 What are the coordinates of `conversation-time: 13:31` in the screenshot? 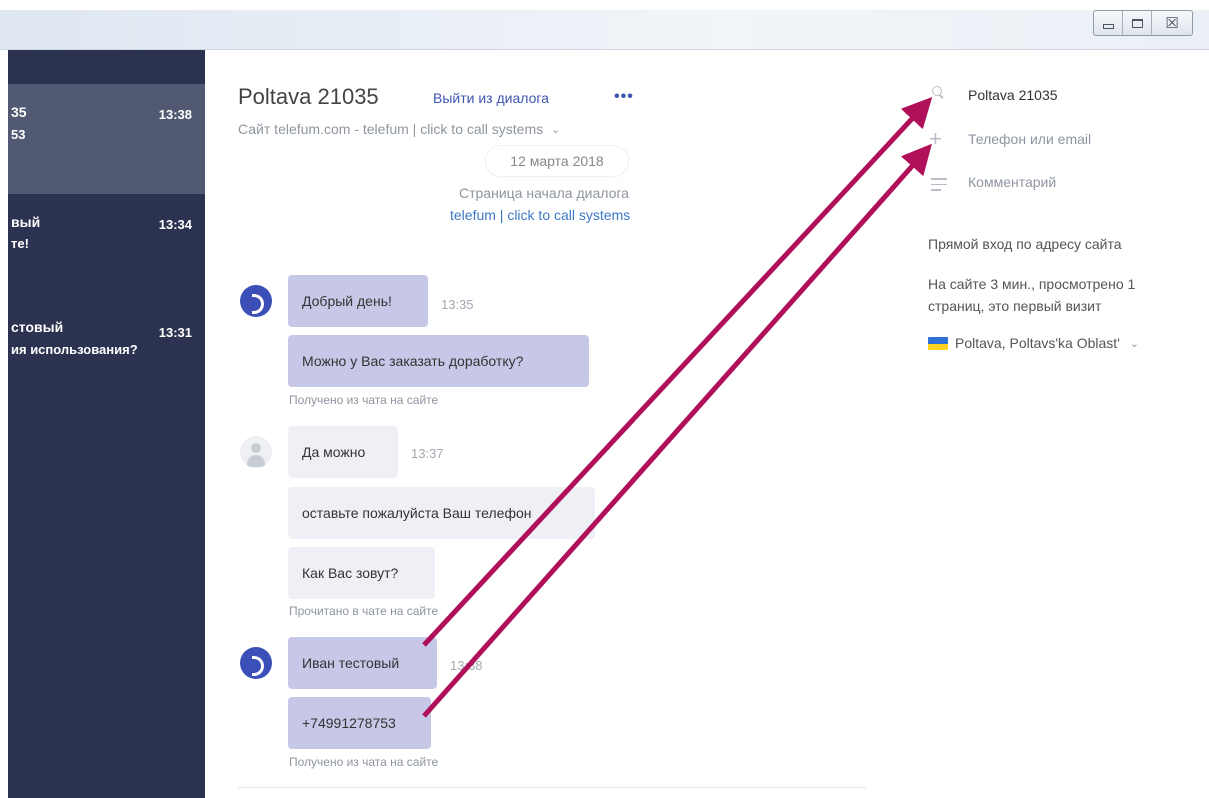 It's located at (175, 332).